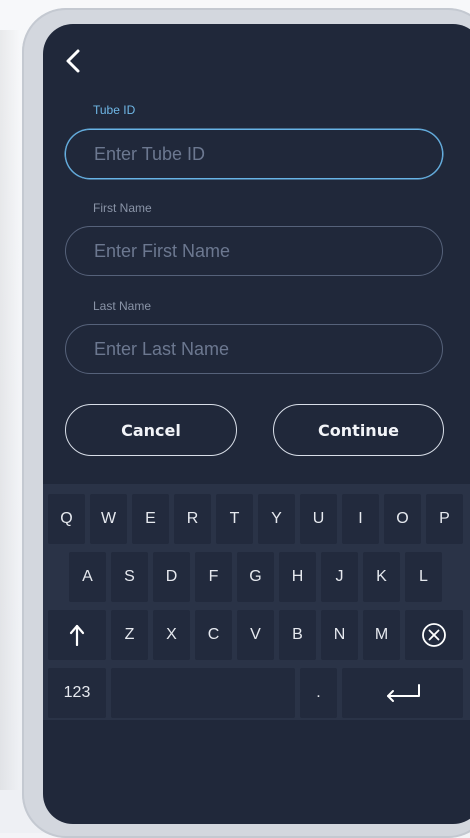 The image size is (470, 838). Describe the element at coordinates (381, 577) in the screenshot. I see `key-k: K` at that location.